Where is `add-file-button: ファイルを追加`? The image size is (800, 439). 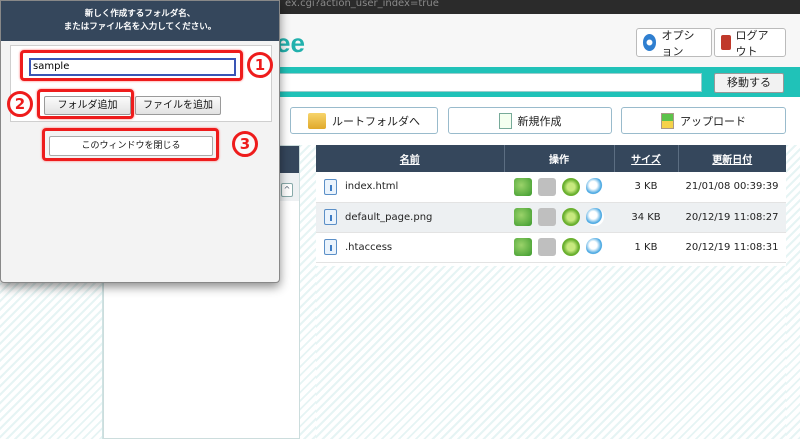
add-file-button: ファイルを追加 is located at coordinates (178, 105).